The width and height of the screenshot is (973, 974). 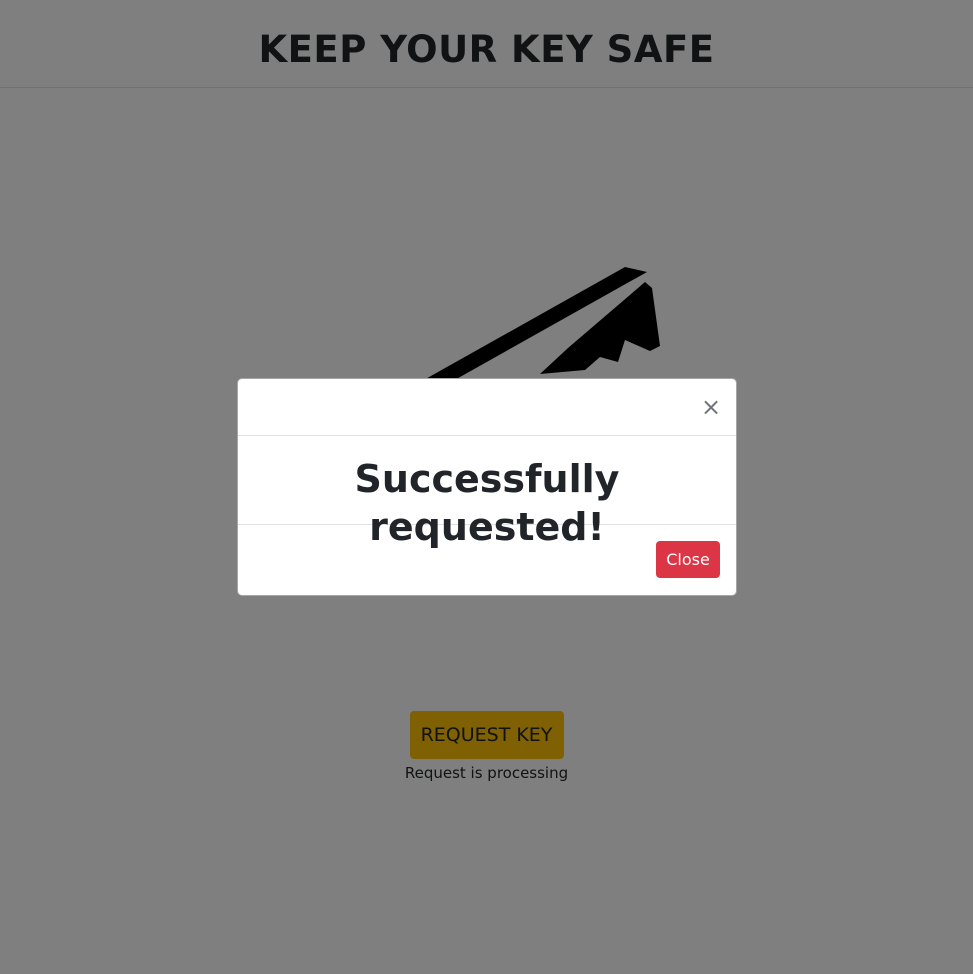 I want to click on modal-header: ×, so click(x=487, y=407).